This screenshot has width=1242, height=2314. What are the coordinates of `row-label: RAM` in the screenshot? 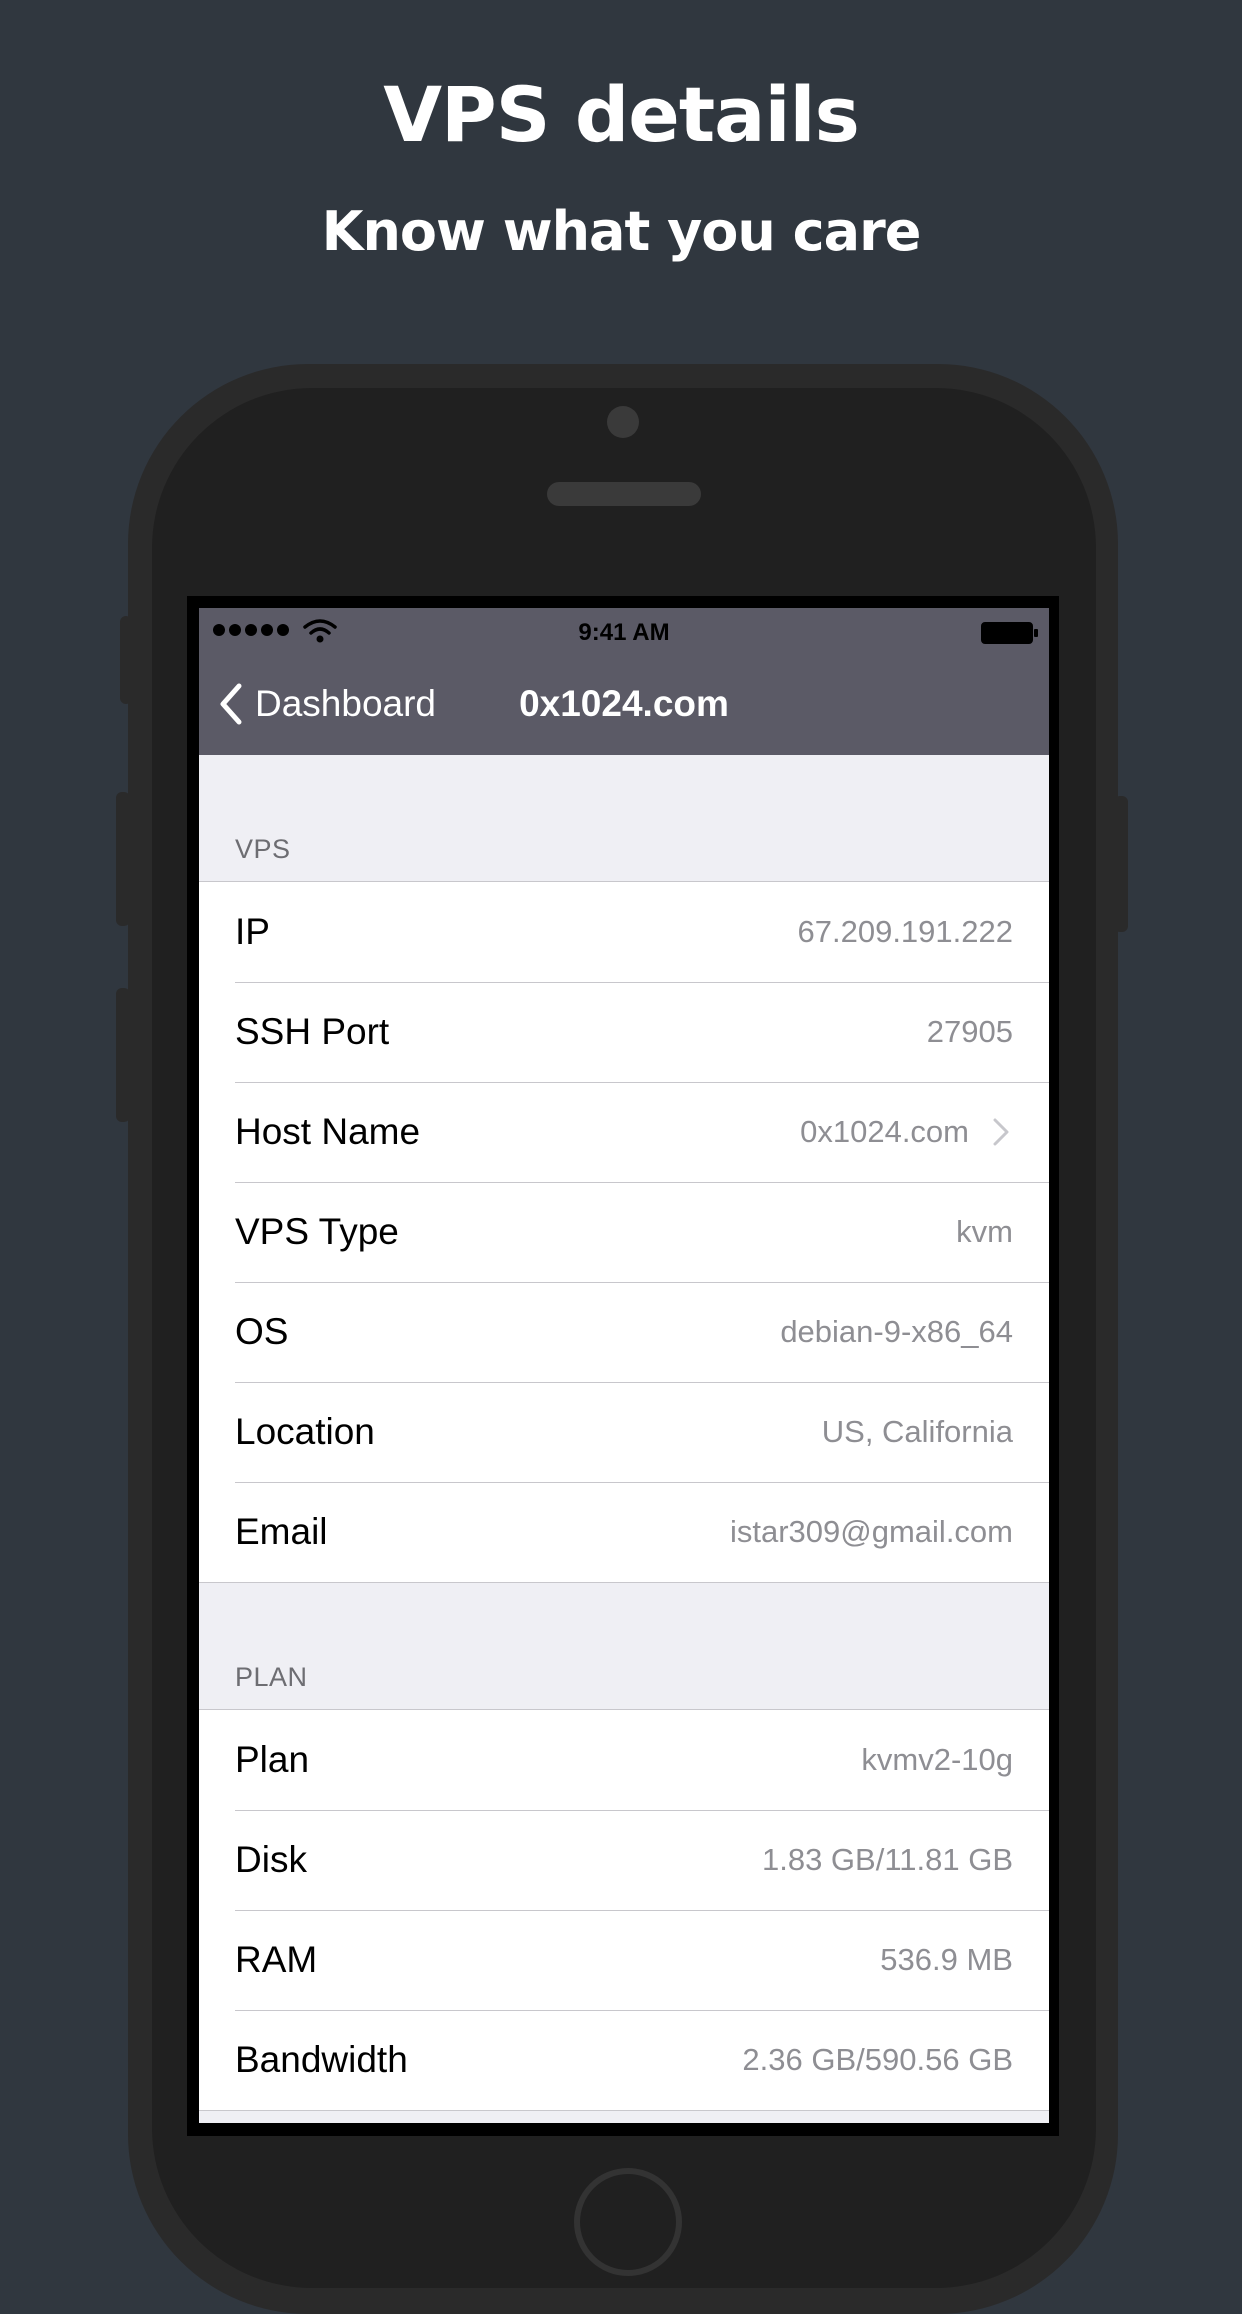 It's located at (276, 1959).